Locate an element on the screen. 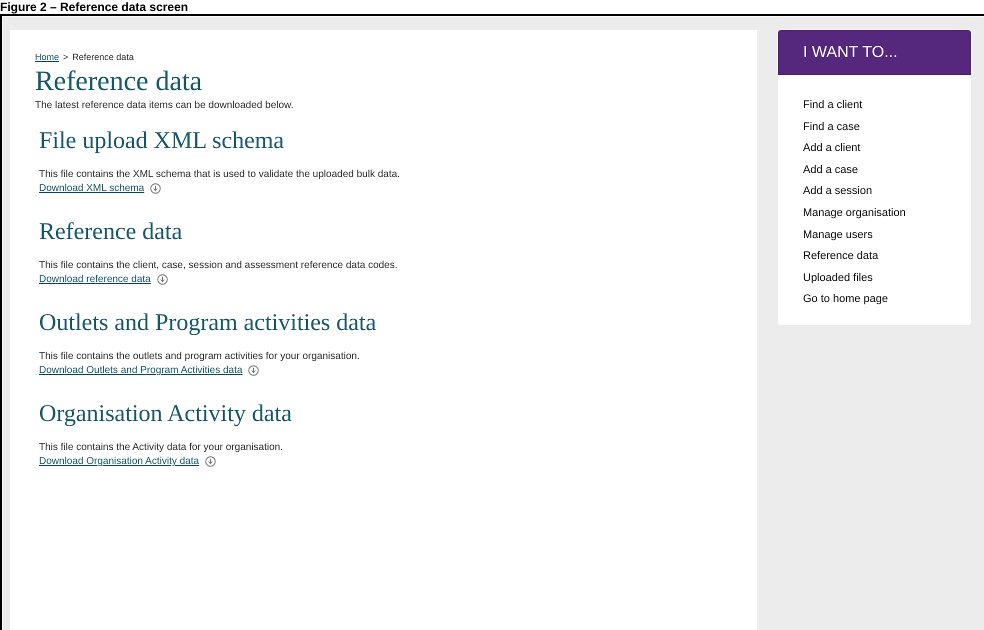 The height and width of the screenshot is (630, 984). section-heading: Outlets and Program activities data is located at coordinates (208, 323).